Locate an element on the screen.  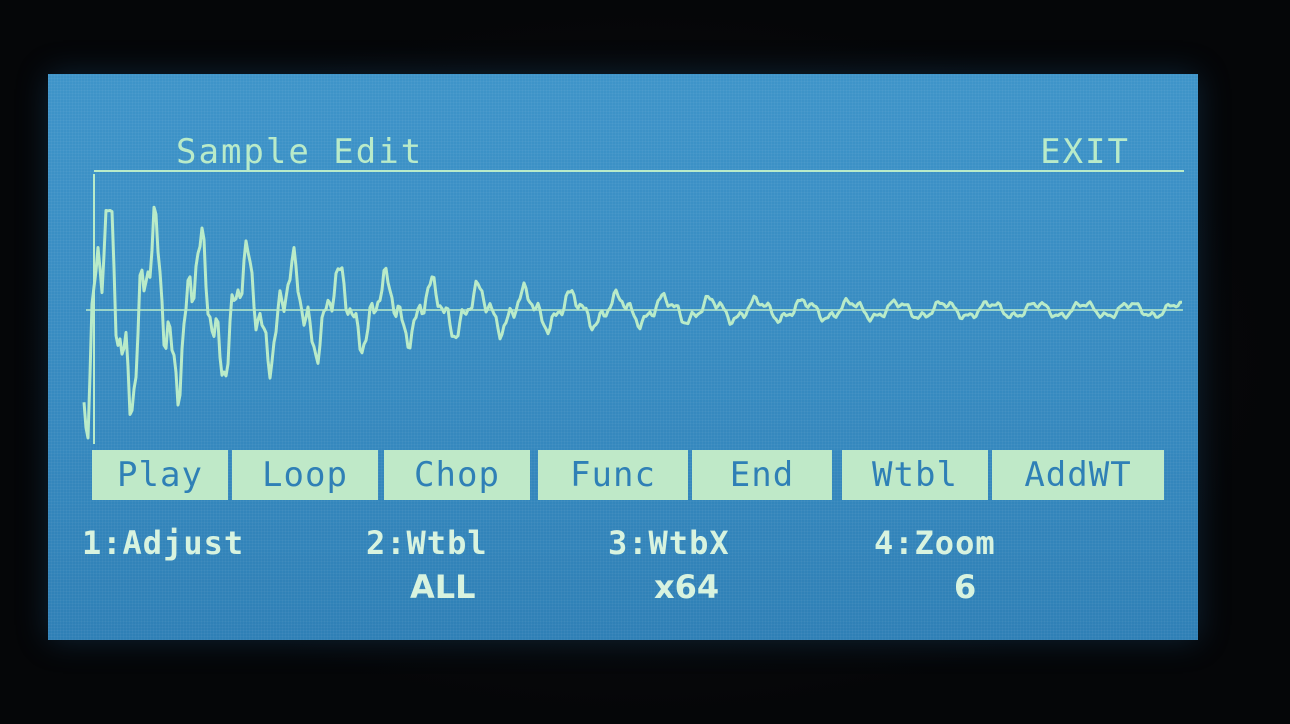
param-zoom-label: 4:Zoom is located at coordinates (935, 543).